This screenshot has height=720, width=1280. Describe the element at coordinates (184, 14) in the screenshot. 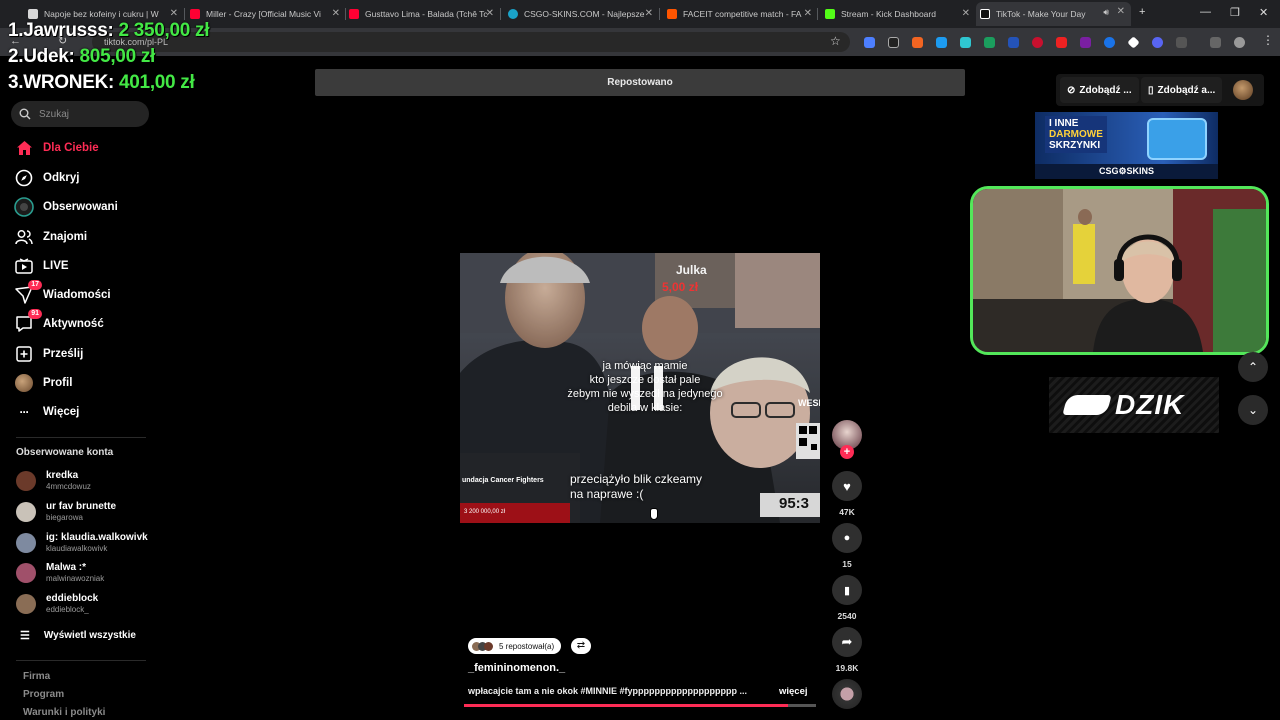

I see `tab-separator` at that location.